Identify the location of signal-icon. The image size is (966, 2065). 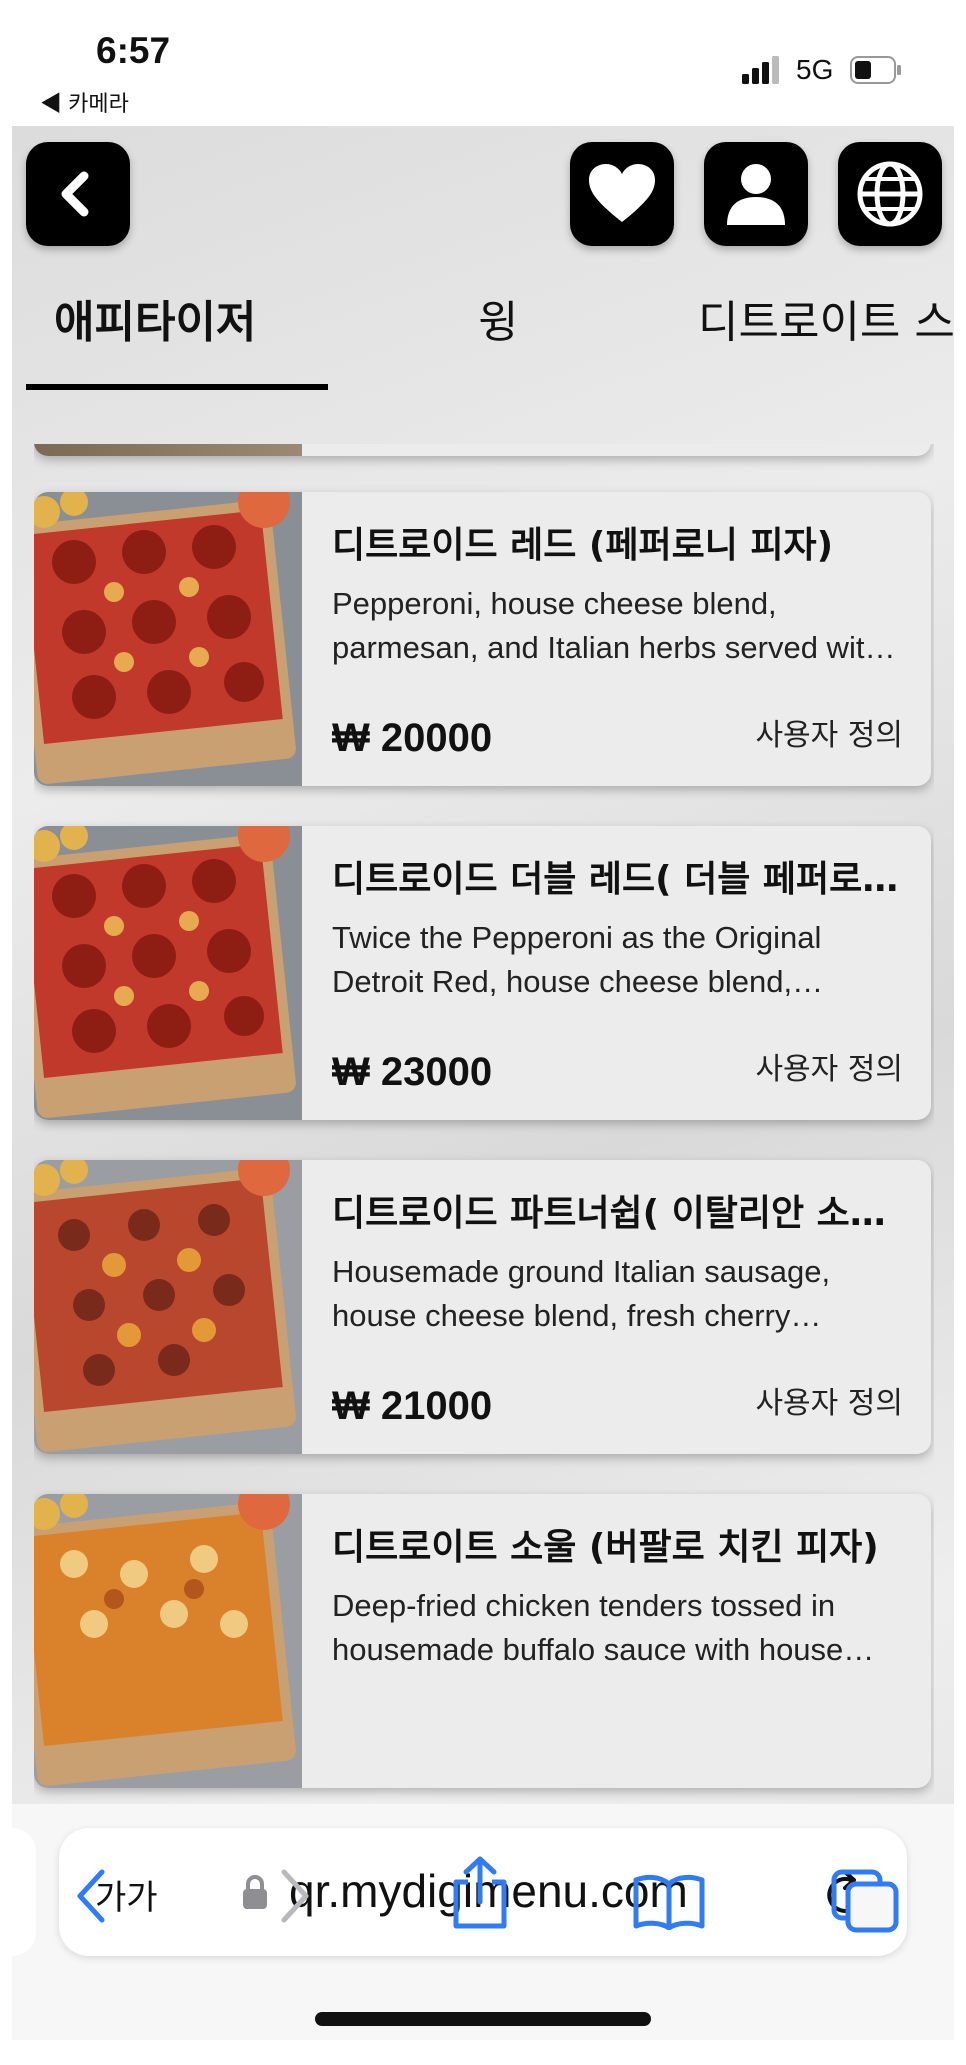
(760, 70).